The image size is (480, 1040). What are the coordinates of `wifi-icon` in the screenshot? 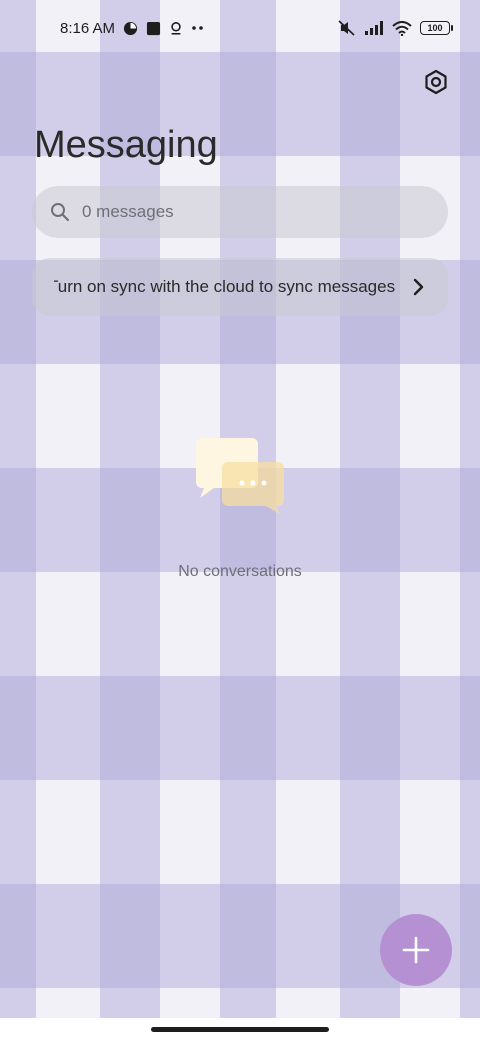 It's located at (402, 28).